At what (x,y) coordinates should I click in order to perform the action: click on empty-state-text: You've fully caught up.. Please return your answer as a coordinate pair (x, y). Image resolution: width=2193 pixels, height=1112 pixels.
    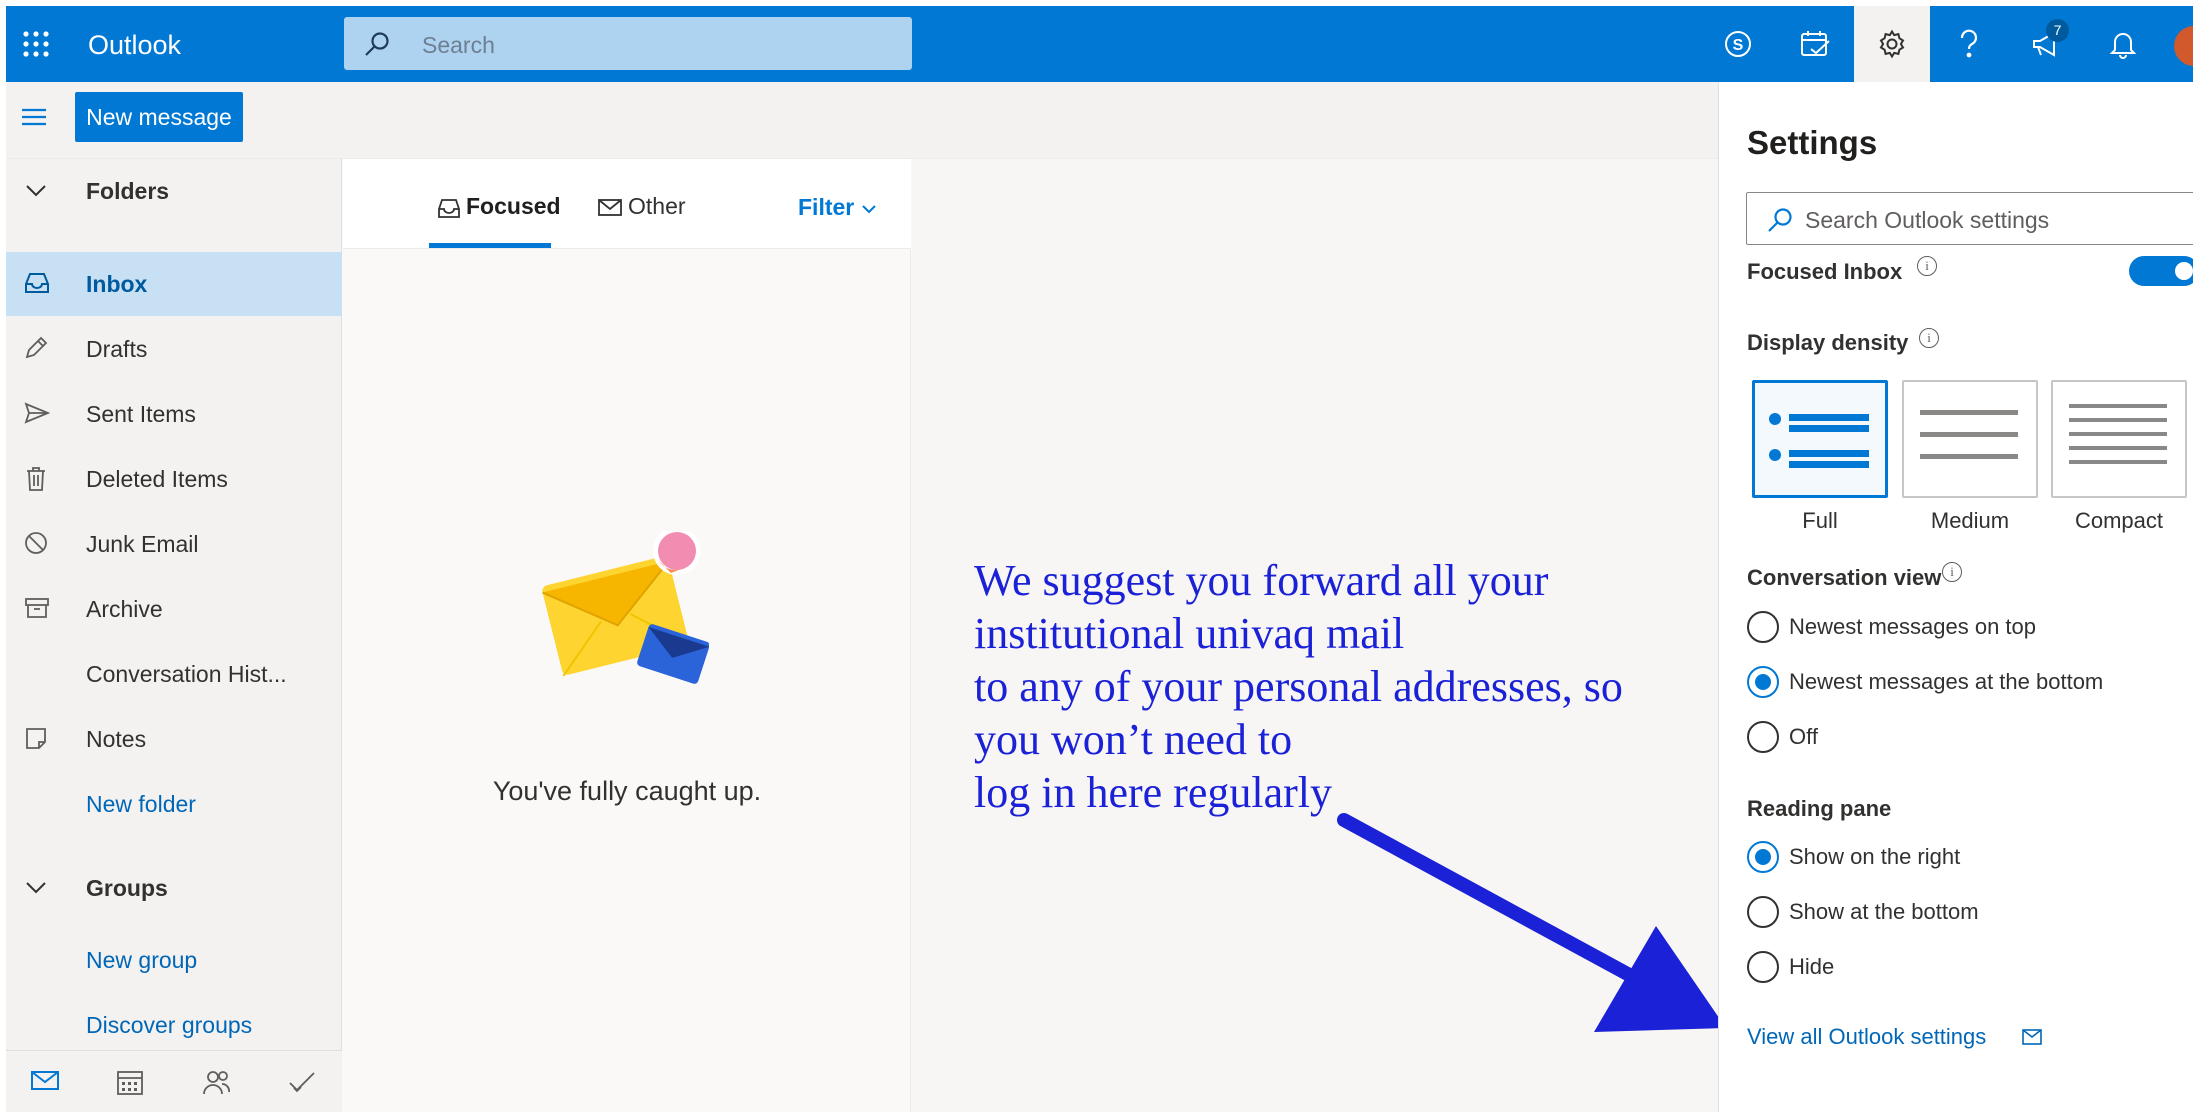
    Looking at the image, I should click on (627, 791).